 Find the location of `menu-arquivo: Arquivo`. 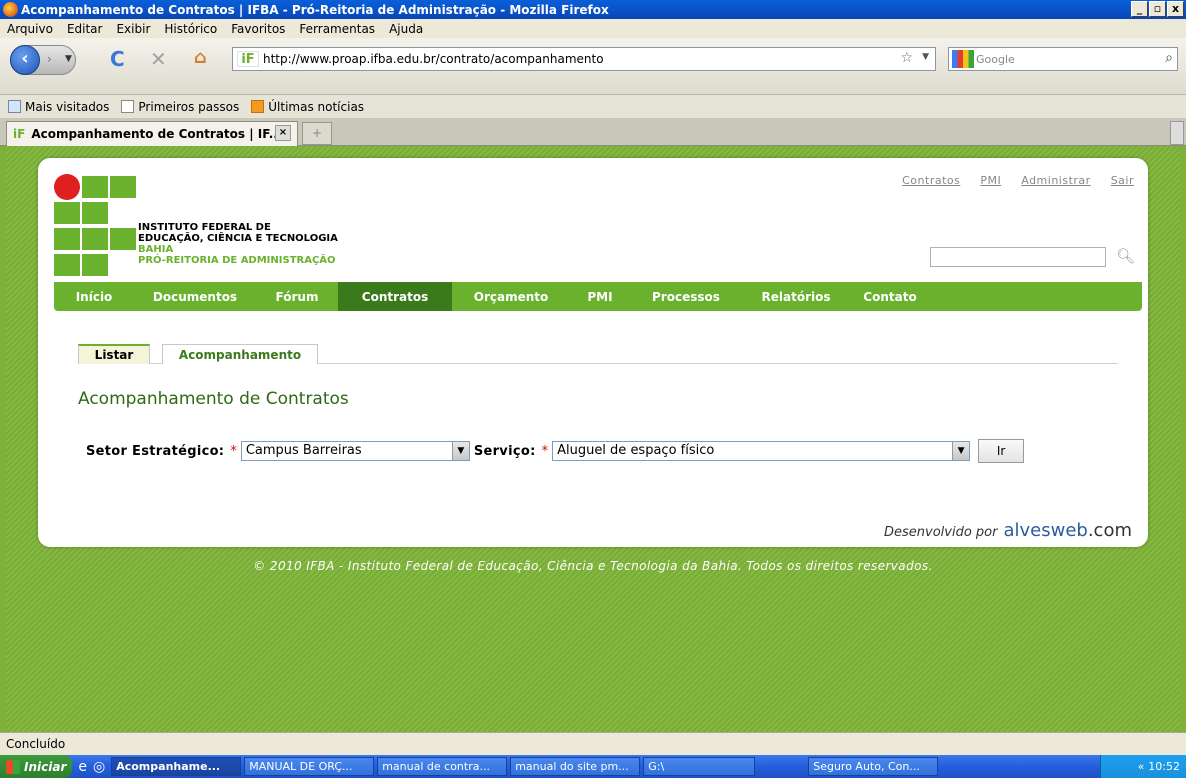

menu-arquivo: Arquivo is located at coordinates (30, 29).